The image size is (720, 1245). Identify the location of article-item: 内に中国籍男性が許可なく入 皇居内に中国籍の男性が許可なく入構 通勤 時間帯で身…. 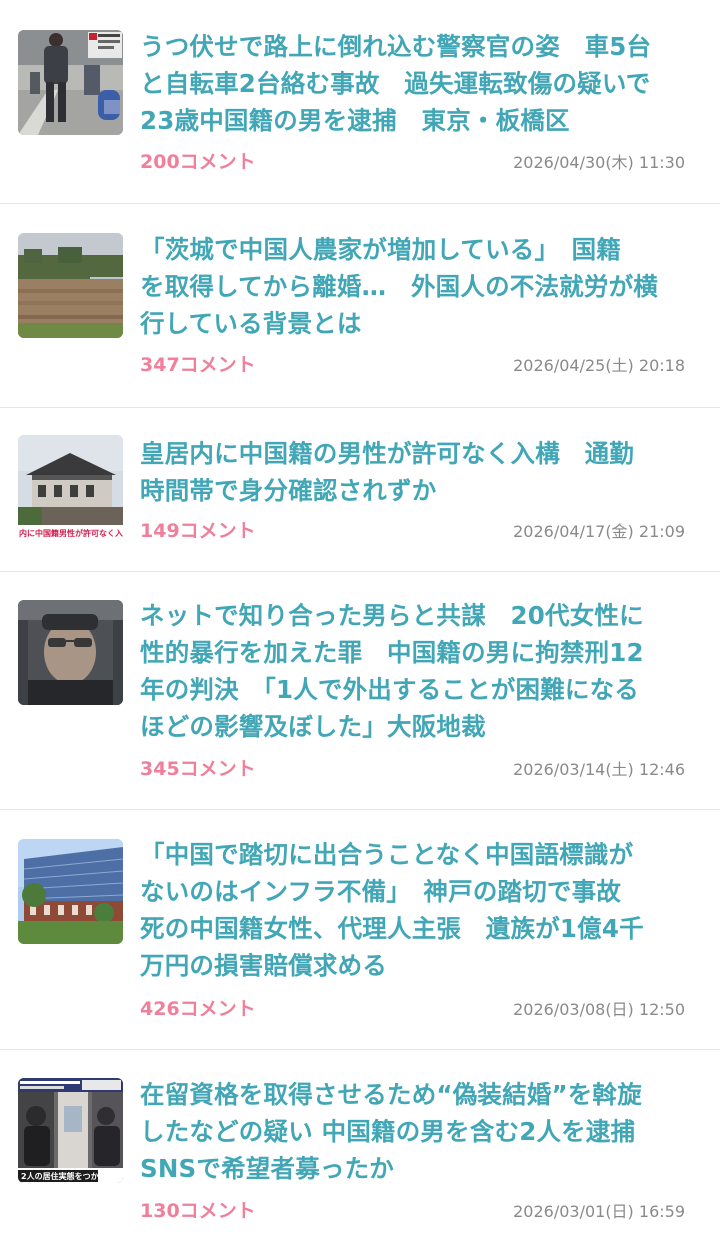
(360, 490).